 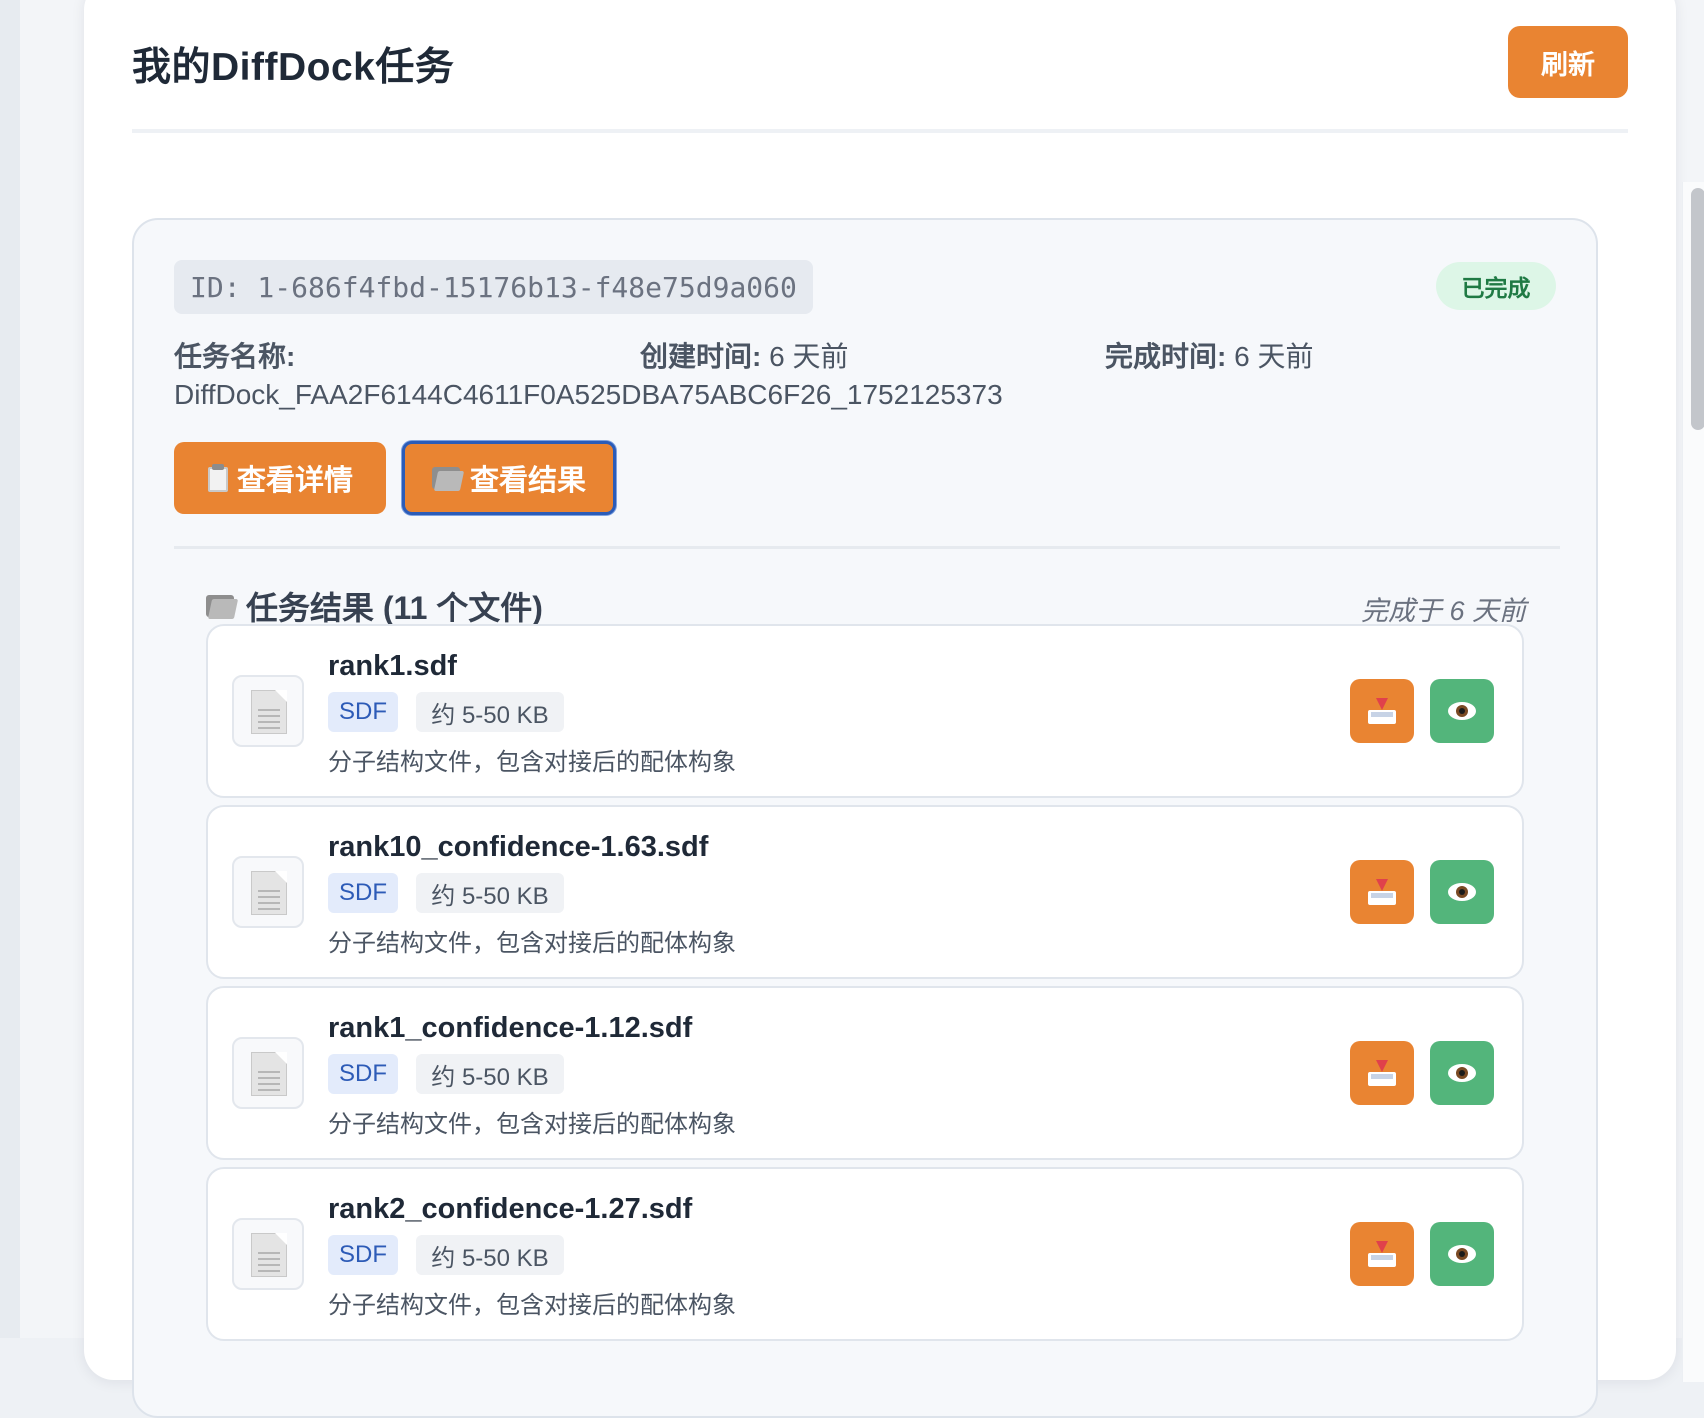 What do you see at coordinates (880, 66) in the screenshot?
I see `panel-header: 我的DiffDock任务 刷新` at bounding box center [880, 66].